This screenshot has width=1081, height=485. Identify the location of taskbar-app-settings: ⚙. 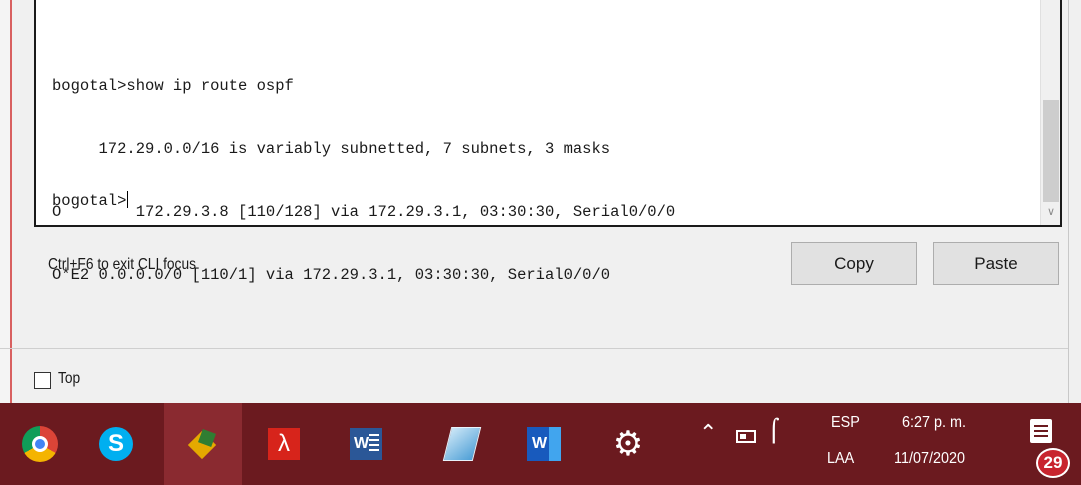
(628, 444).